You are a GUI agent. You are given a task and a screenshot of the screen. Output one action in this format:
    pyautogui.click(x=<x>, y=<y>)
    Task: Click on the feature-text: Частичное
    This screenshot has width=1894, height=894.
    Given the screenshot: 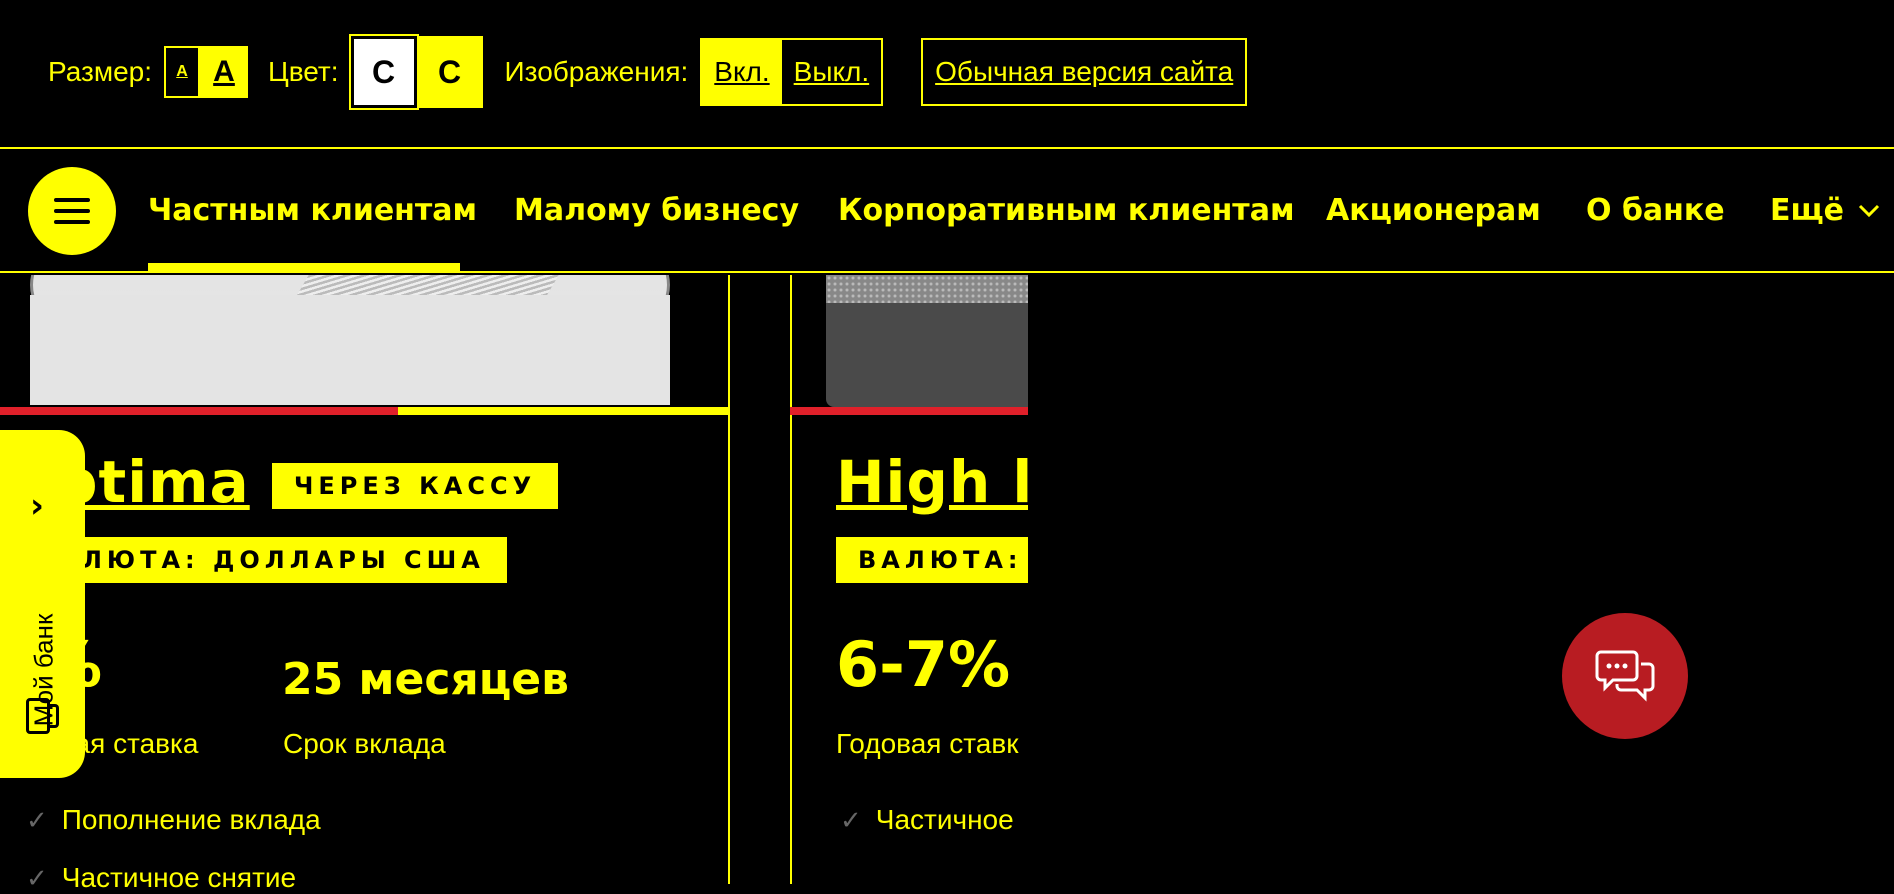 What is the action you would take?
    pyautogui.click(x=944, y=819)
    